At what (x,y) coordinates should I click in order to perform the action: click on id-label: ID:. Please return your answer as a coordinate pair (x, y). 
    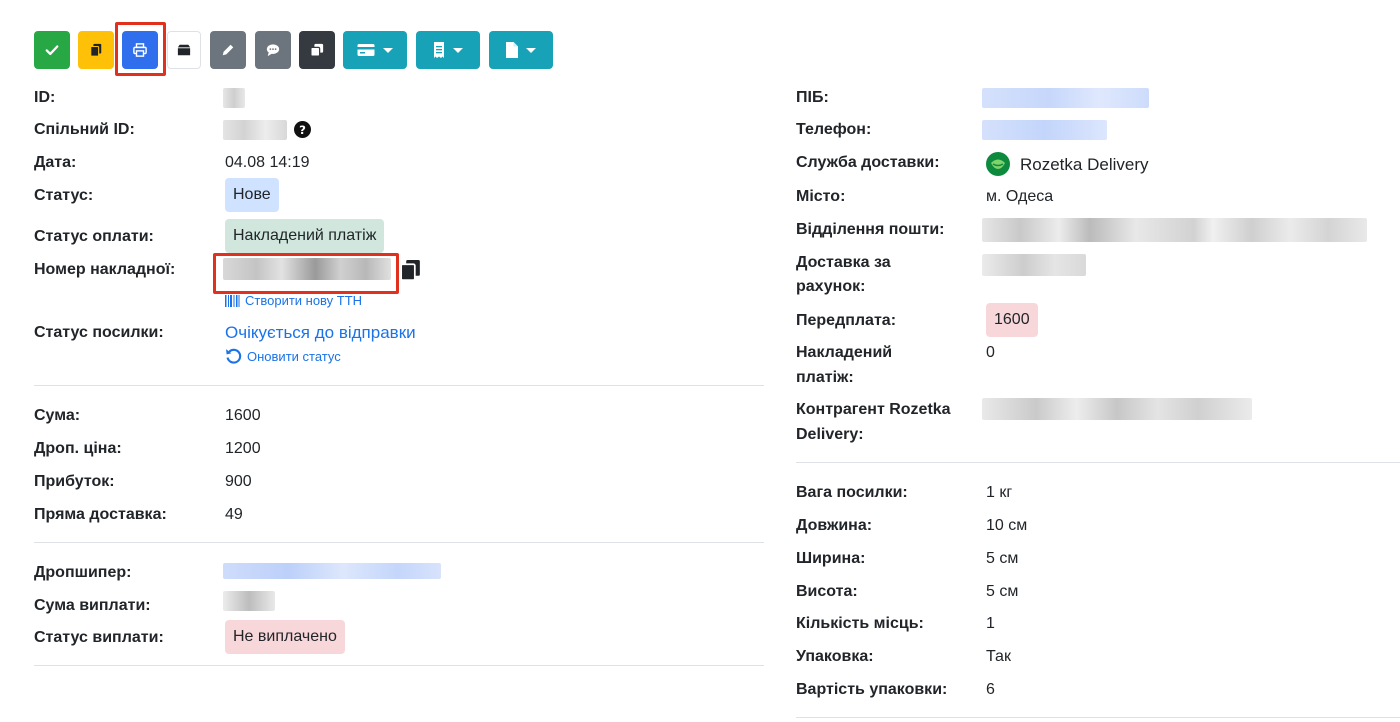
    Looking at the image, I should click on (45, 97).